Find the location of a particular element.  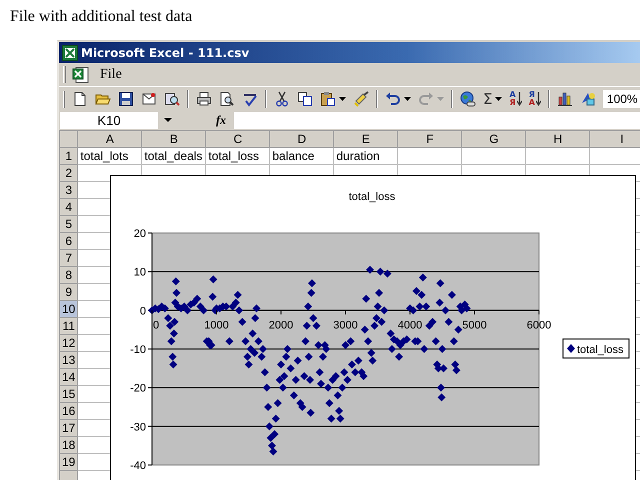

row-header: 6 is located at coordinates (69, 241).